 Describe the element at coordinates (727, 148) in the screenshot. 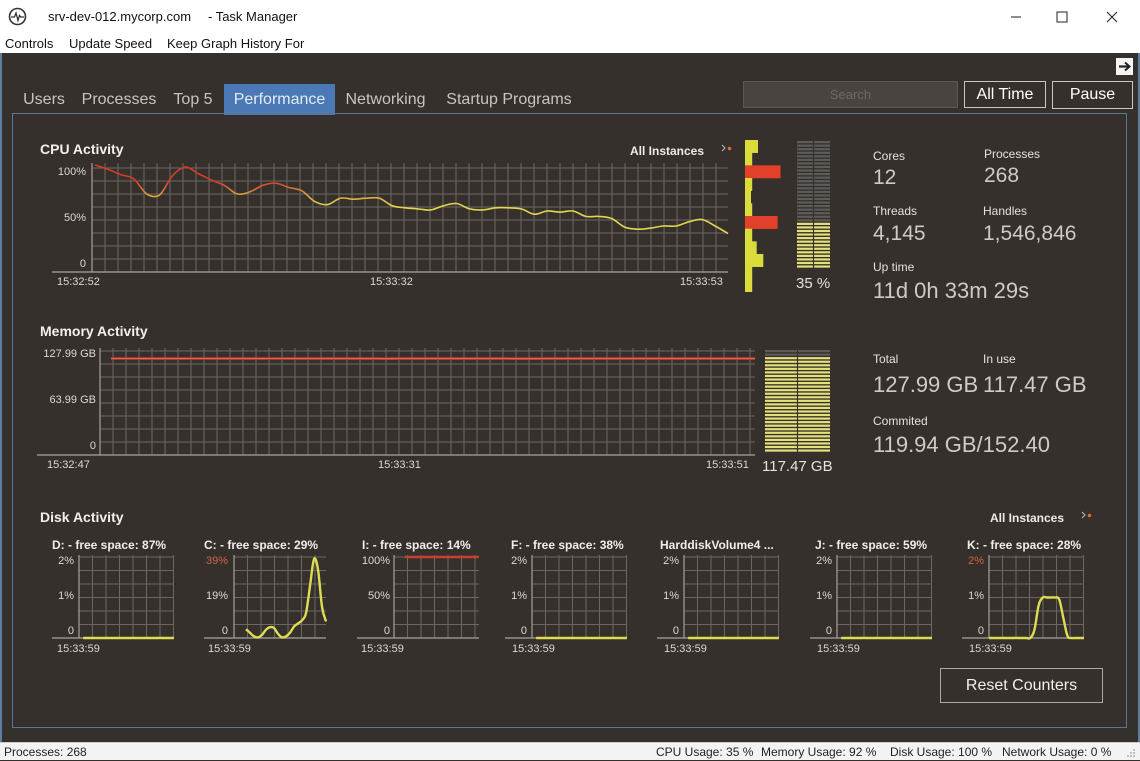

I see `cpu-instances-expand-icon` at that location.